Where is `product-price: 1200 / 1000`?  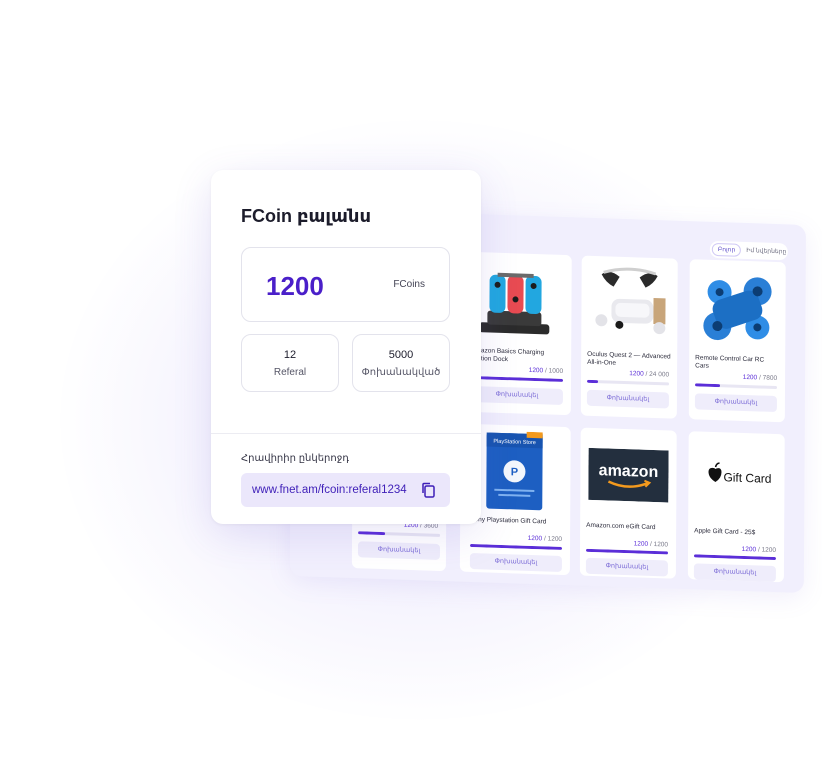 product-price: 1200 / 1000 is located at coordinates (546, 370).